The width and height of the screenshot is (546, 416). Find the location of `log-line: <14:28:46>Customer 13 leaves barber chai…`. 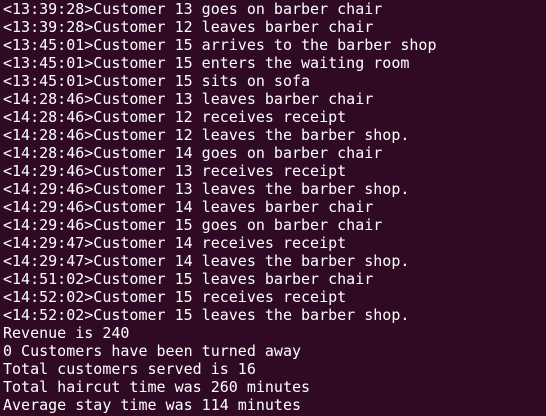

log-line: <14:28:46>Customer 13 leaves barber chai… is located at coordinates (188, 99).